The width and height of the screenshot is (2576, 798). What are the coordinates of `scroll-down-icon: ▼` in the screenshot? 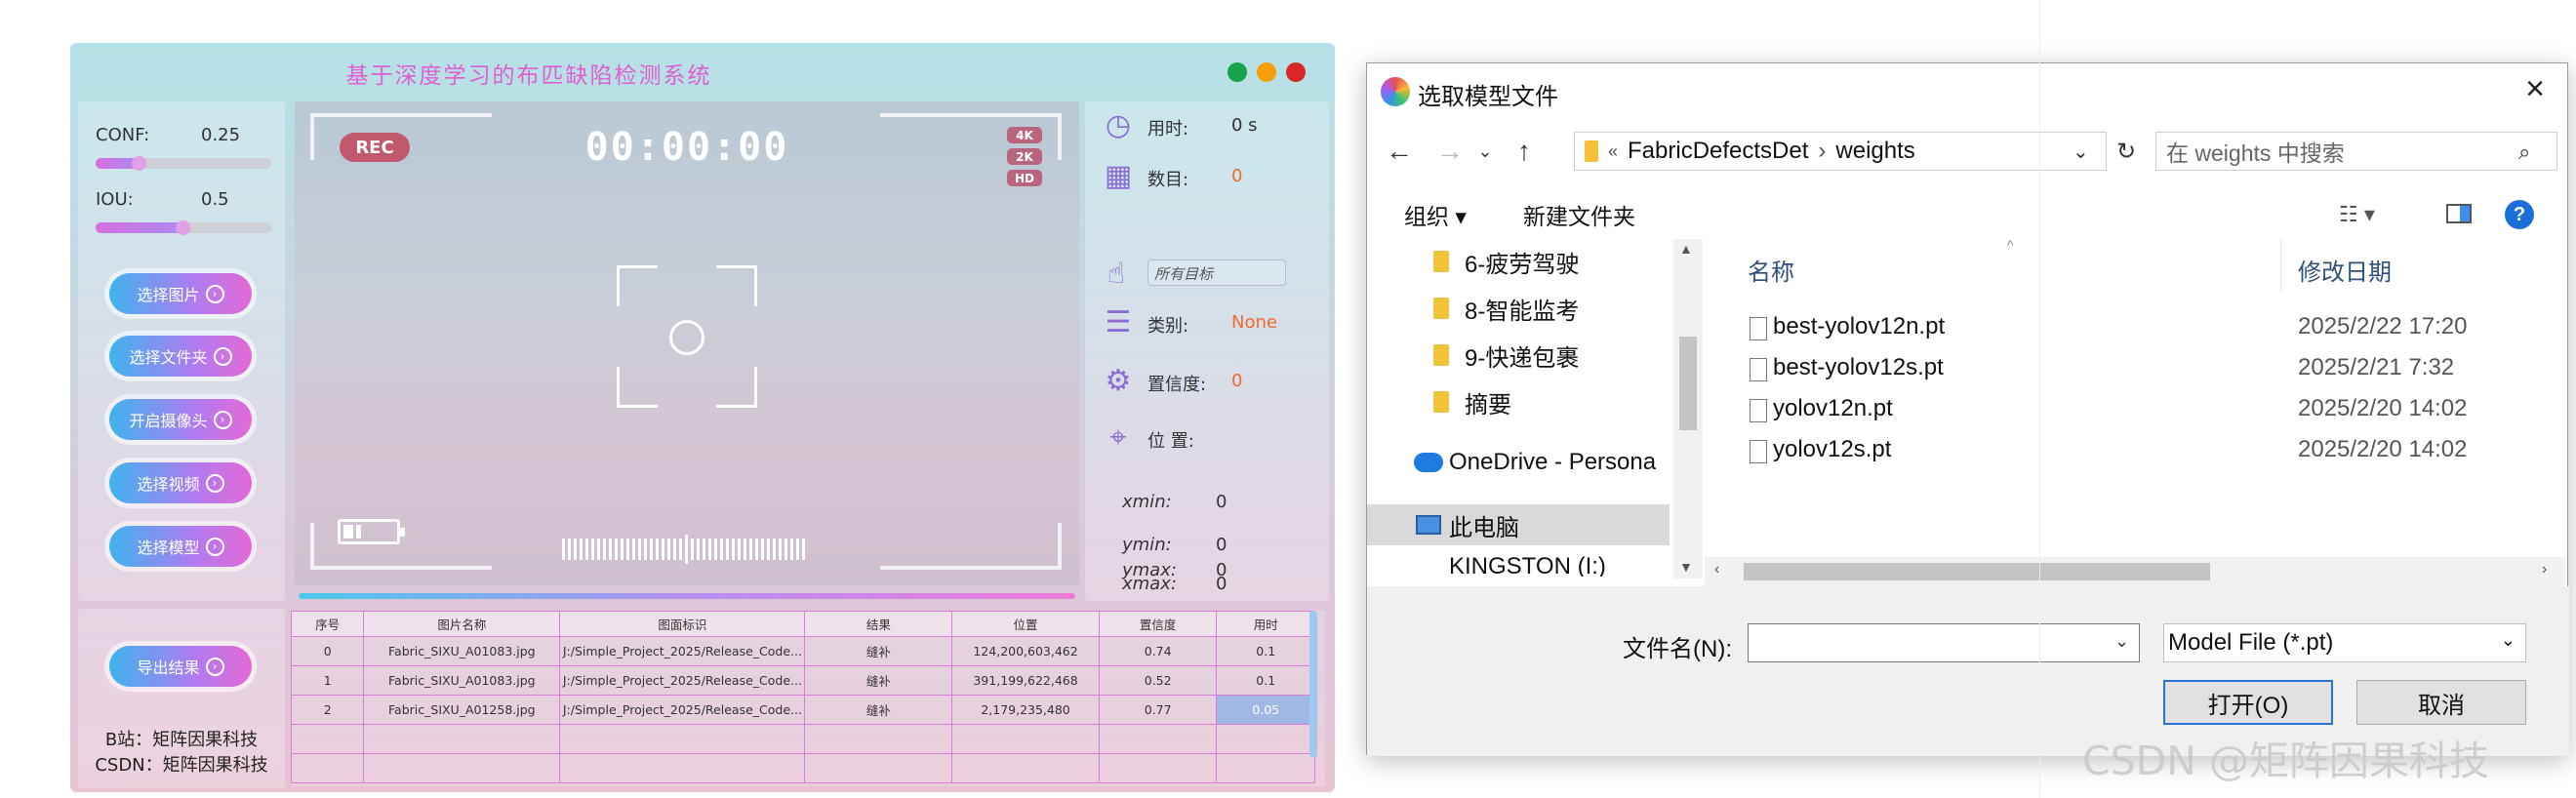 It's located at (1686, 567).